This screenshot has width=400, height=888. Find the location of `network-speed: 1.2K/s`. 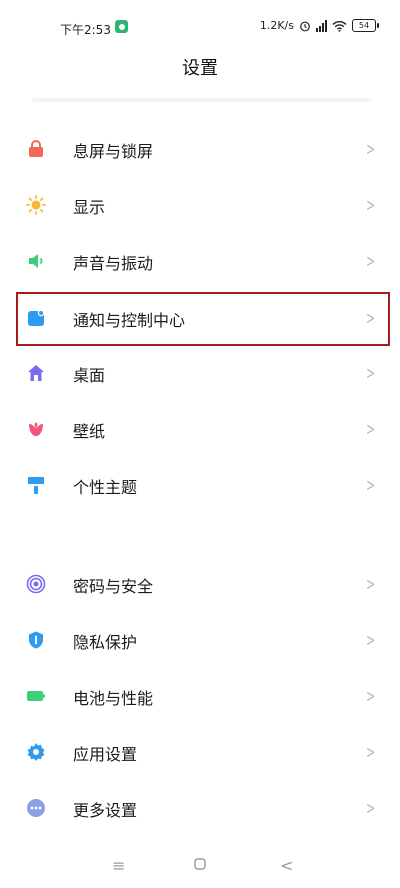

network-speed: 1.2K/s is located at coordinates (276, 25).